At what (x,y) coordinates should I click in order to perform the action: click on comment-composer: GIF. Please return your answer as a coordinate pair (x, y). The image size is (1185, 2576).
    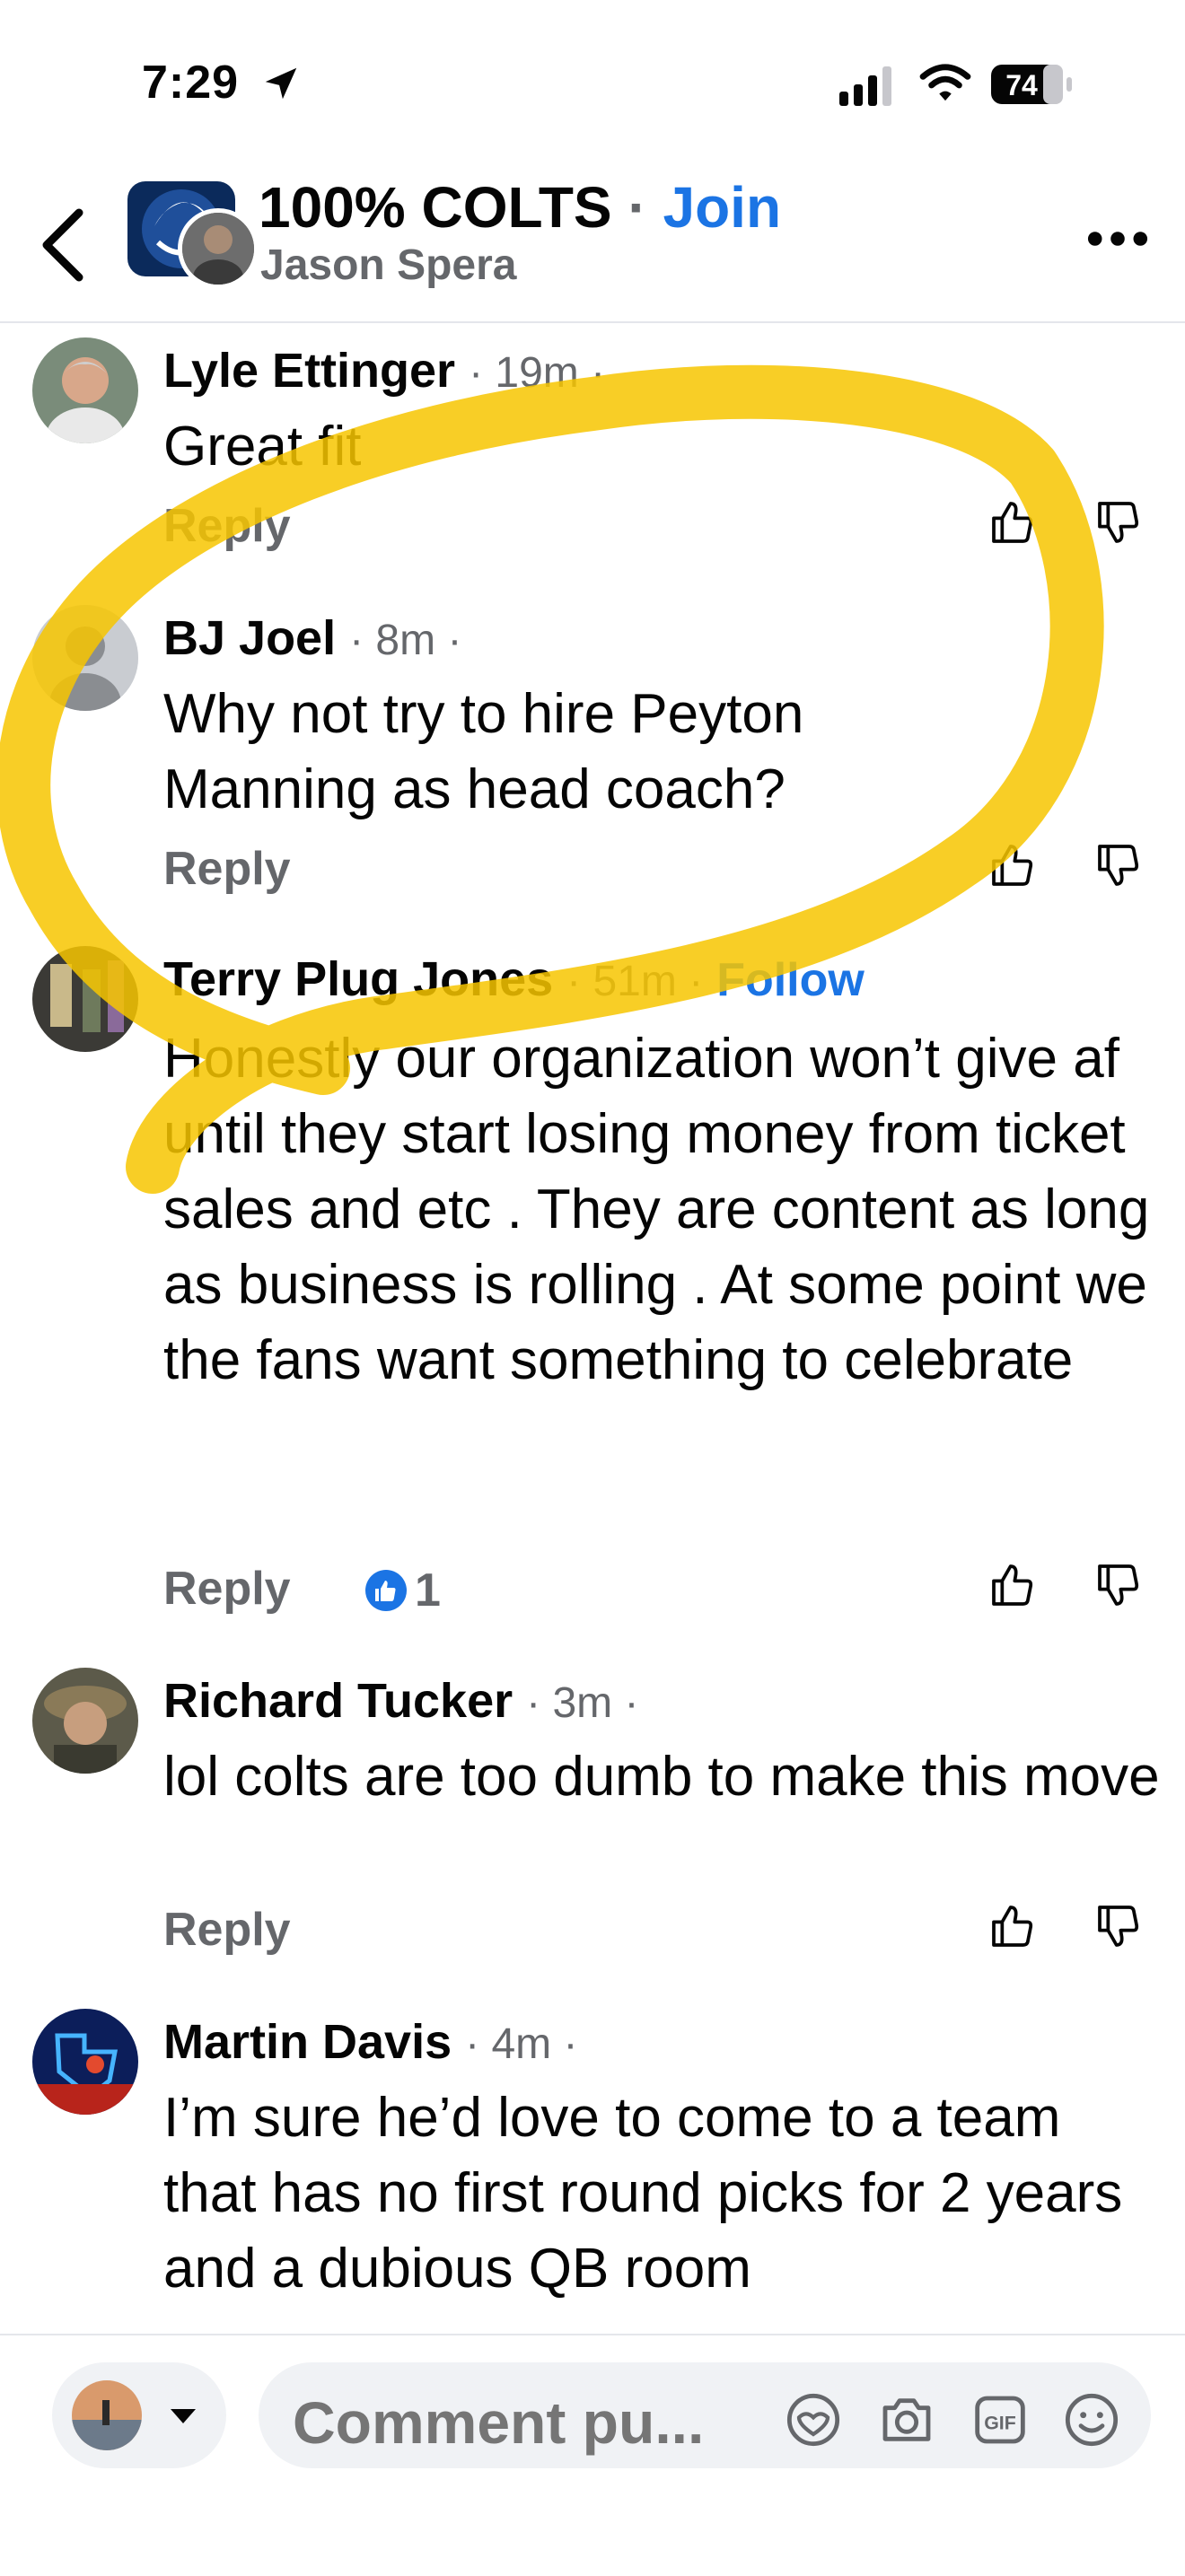
    Looking at the image, I should click on (592, 2455).